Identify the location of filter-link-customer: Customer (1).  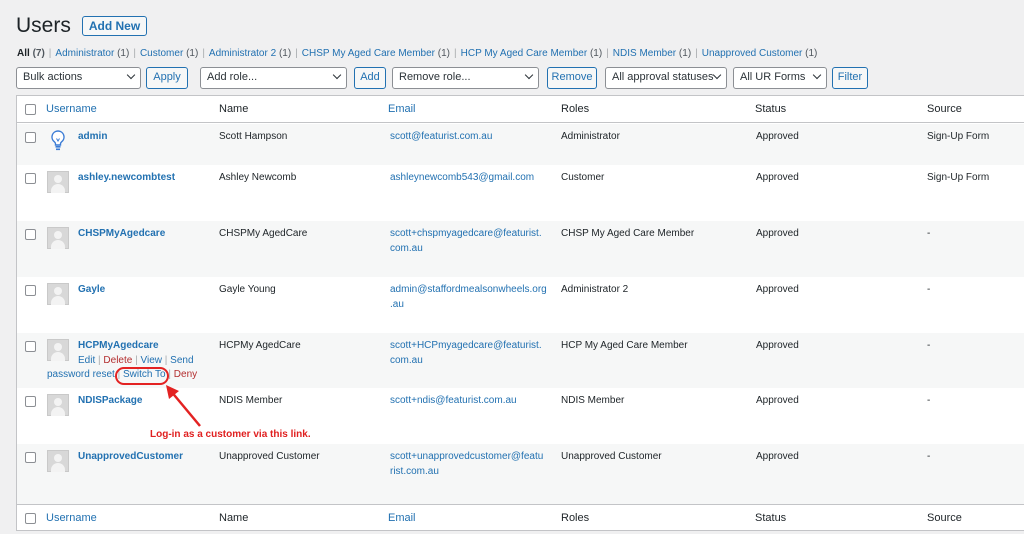
(169, 53).